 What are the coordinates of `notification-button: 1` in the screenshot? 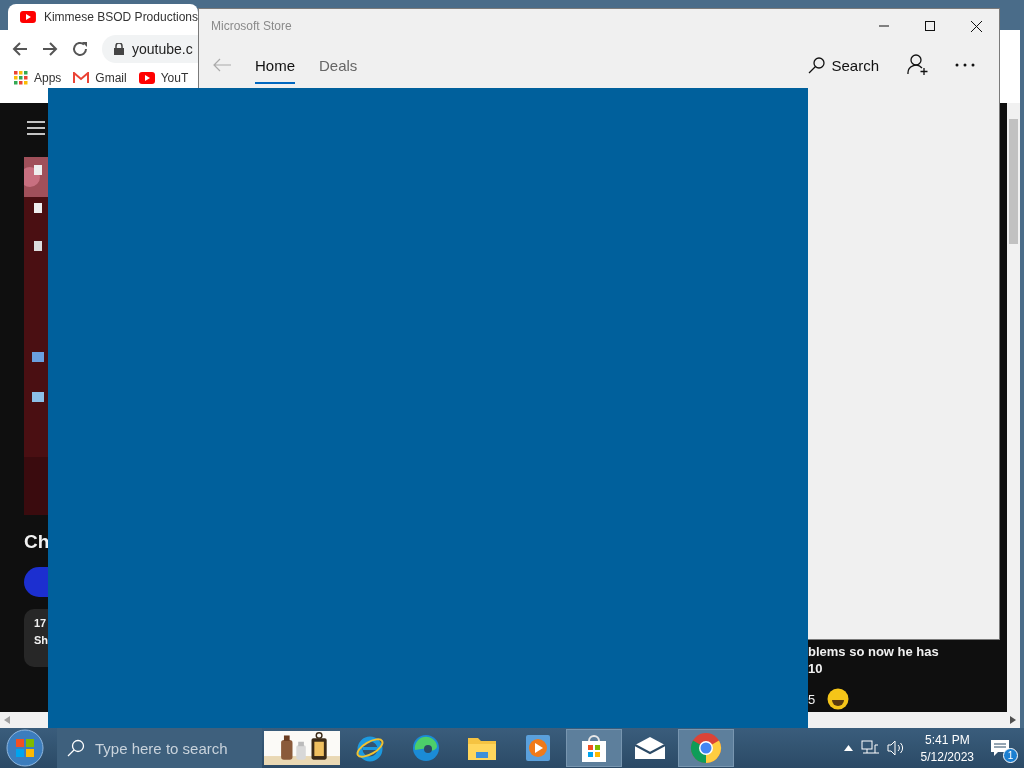 It's located at (1003, 748).